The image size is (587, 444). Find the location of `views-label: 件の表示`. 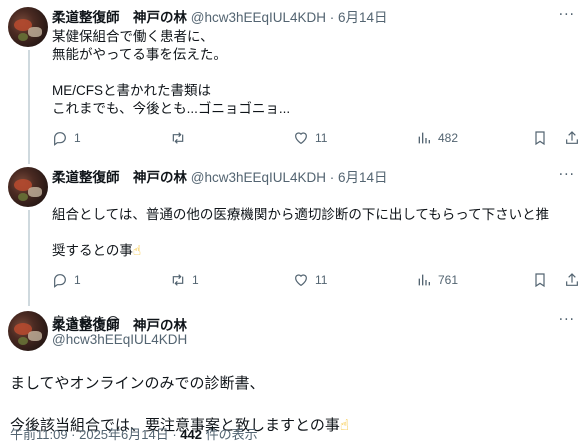

views-label: 件の表示 is located at coordinates (230, 434).